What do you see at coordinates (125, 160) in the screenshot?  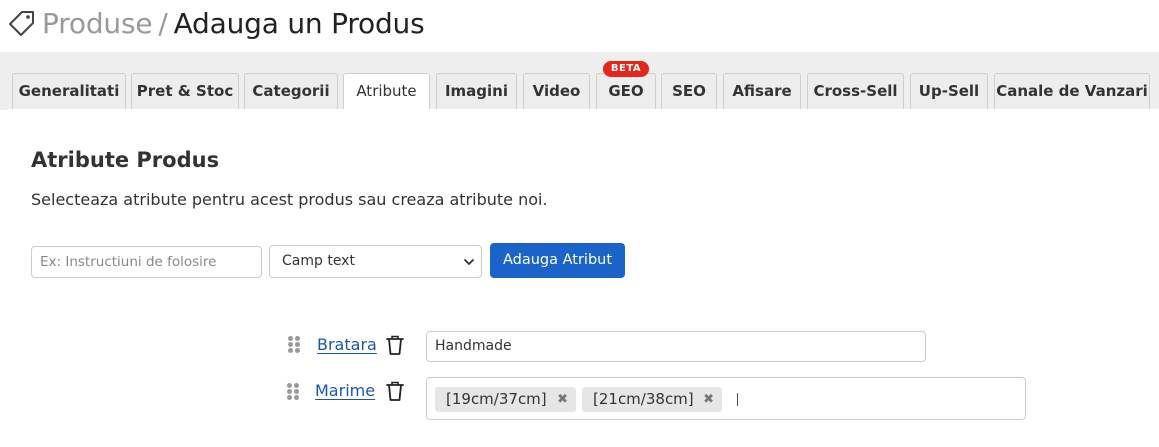 I see `section-title: Atribute Produs` at bounding box center [125, 160].